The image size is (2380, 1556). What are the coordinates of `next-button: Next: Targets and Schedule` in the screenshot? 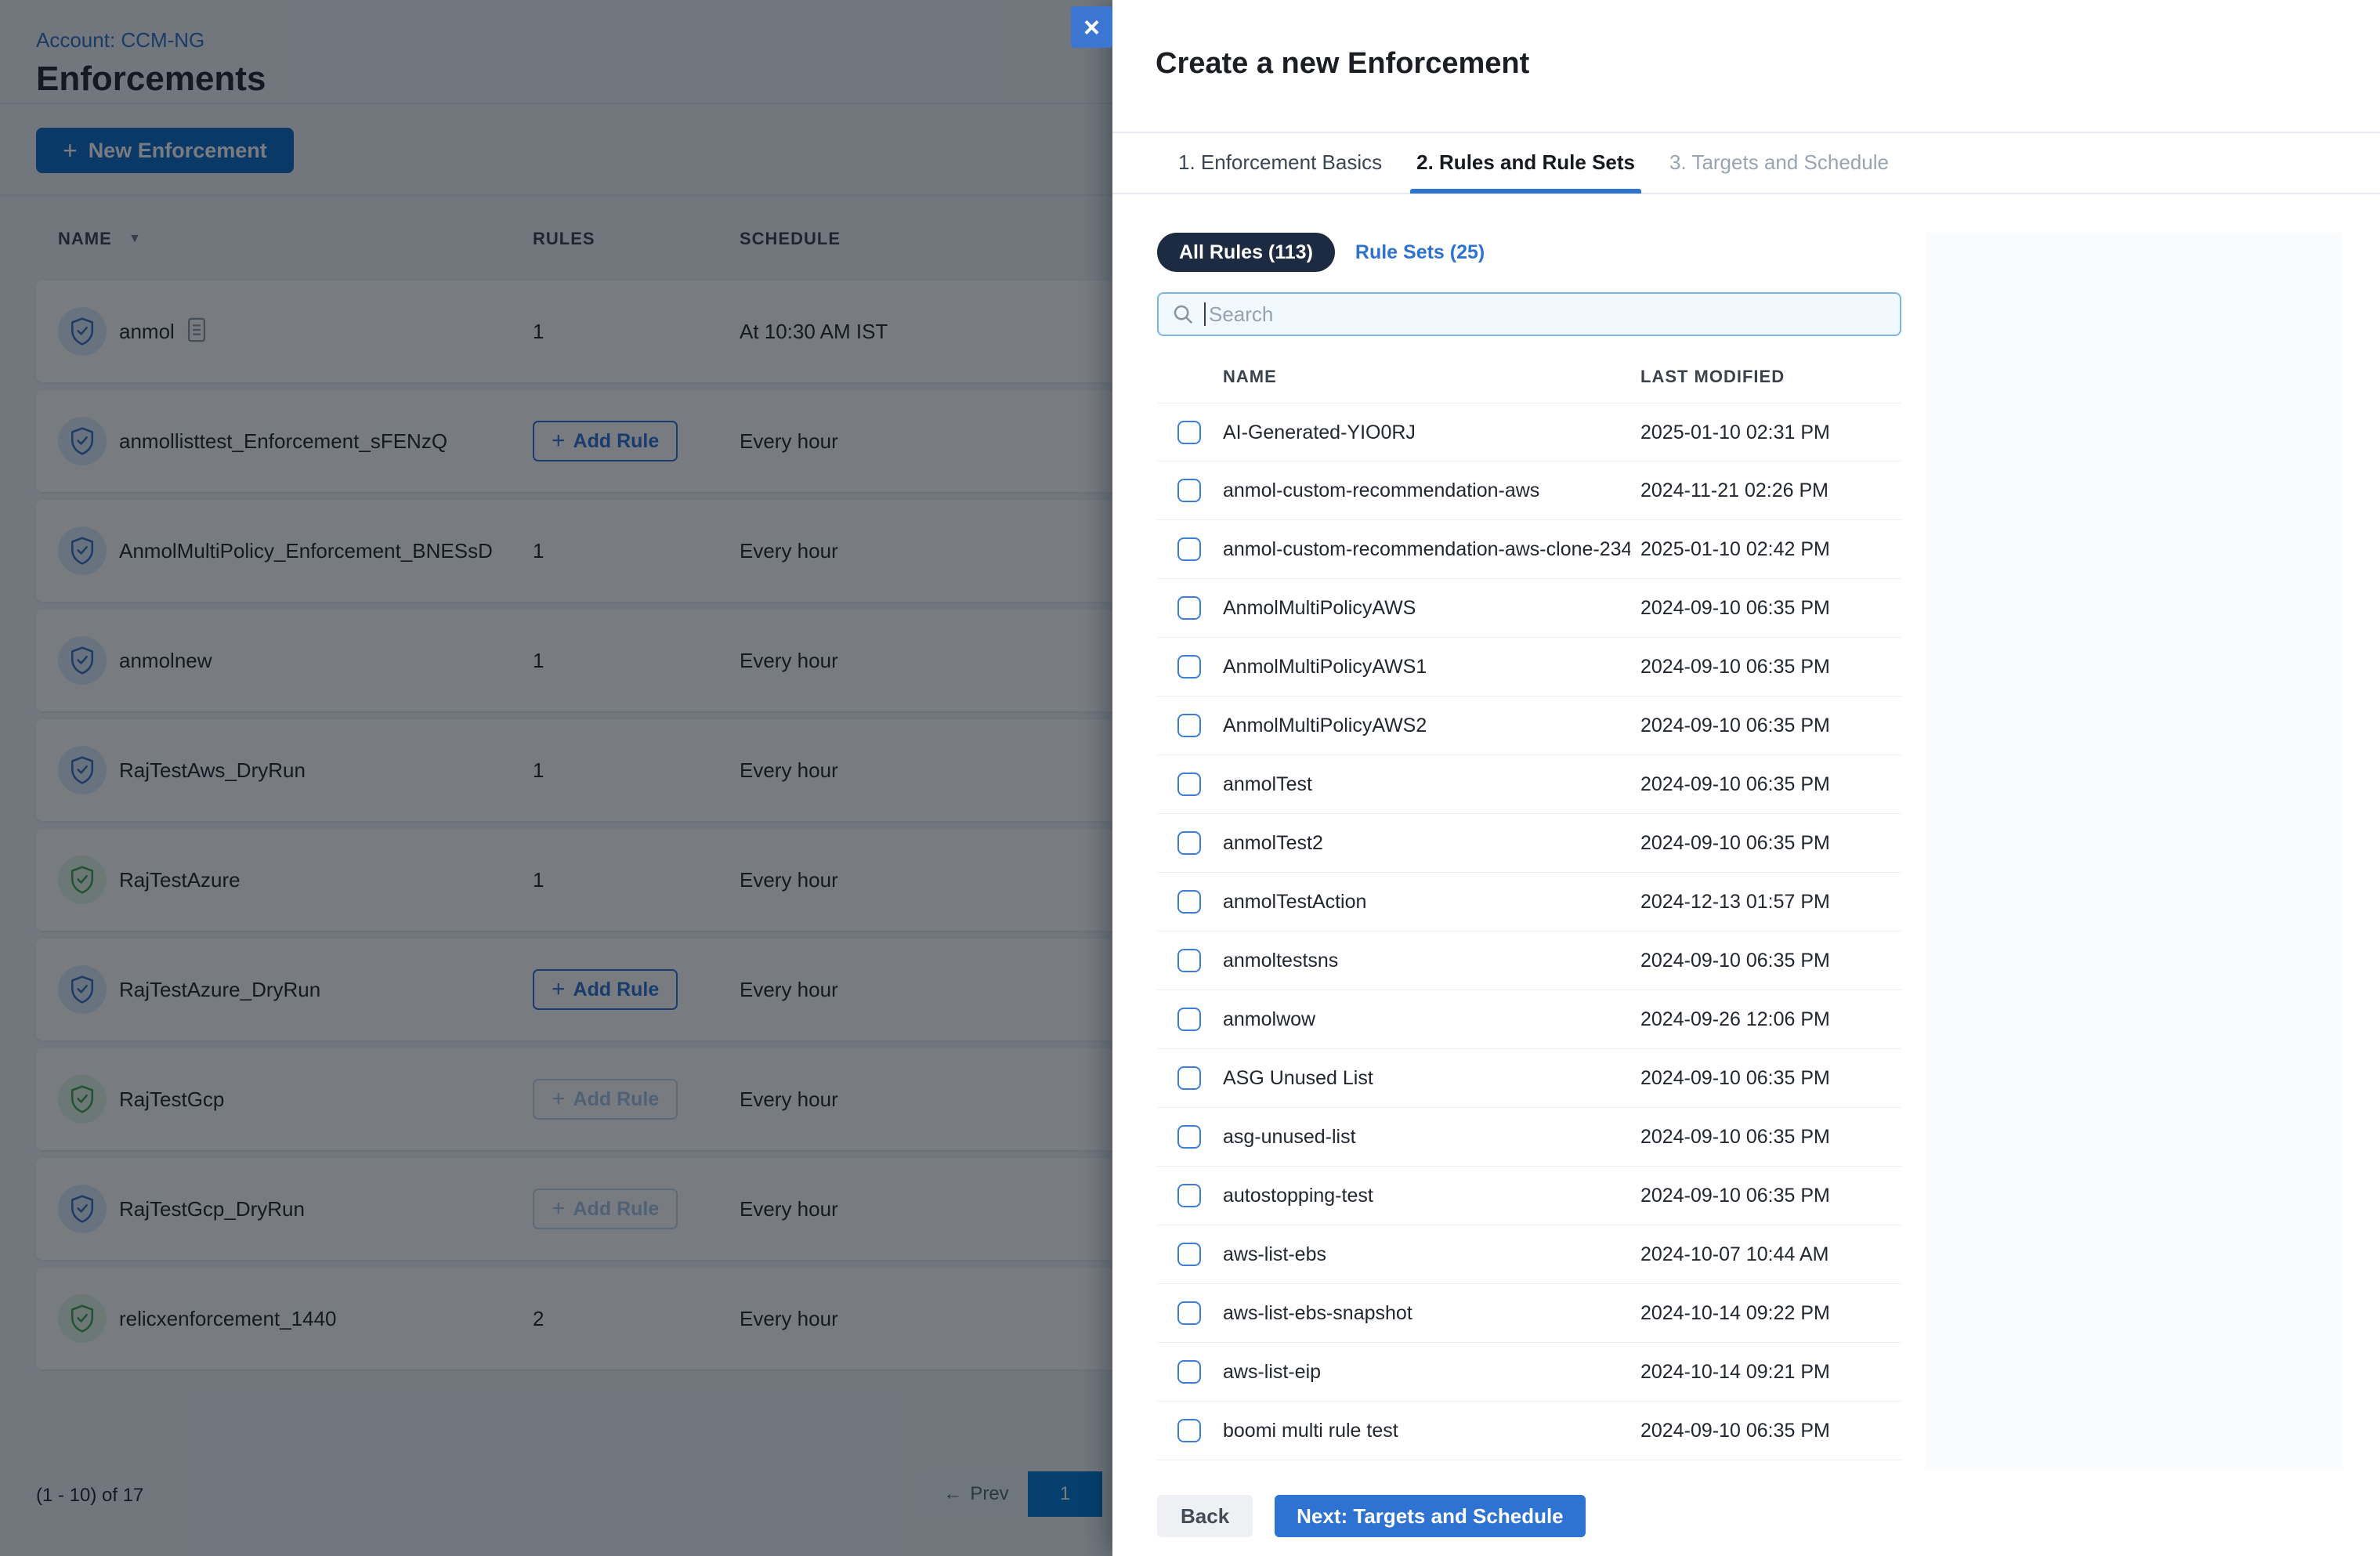 It's located at (1430, 1516).